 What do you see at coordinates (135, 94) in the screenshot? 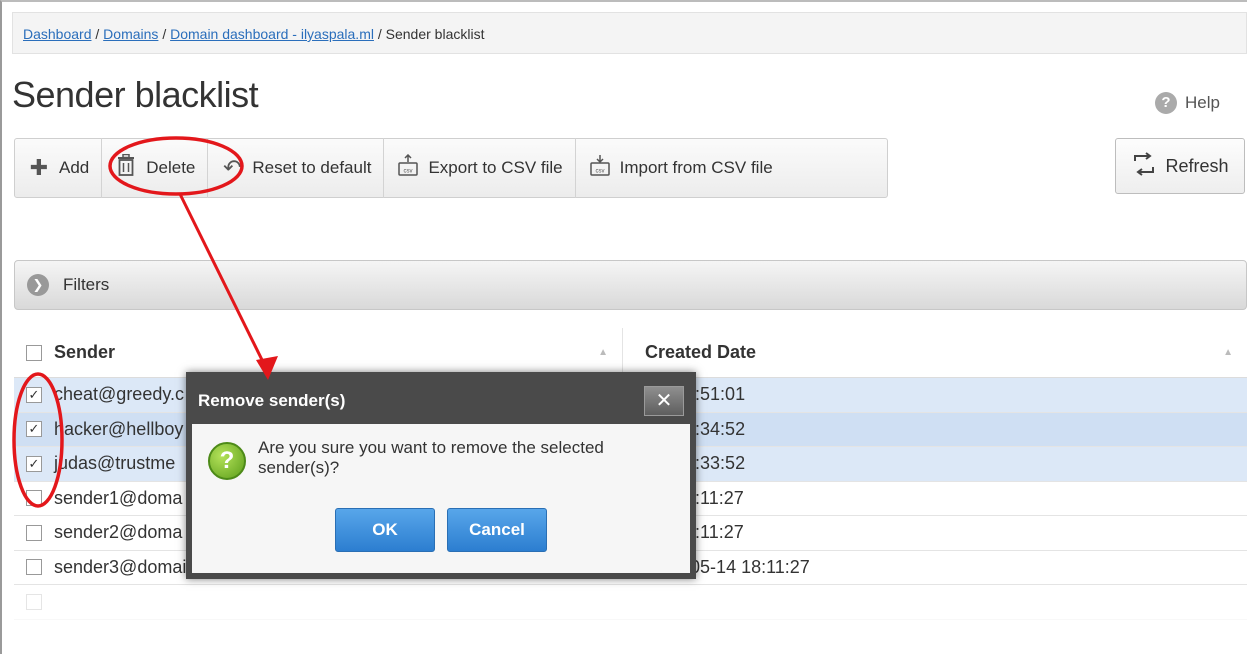
I see `page-title: Sender blacklist` at bounding box center [135, 94].